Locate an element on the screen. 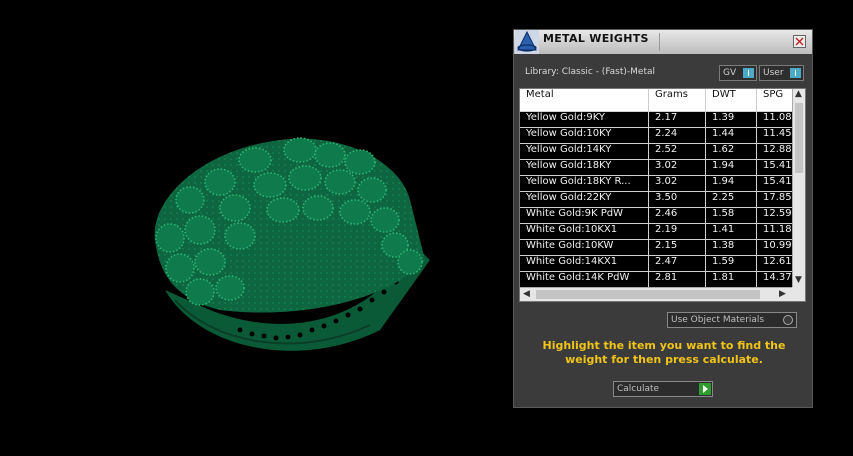  table-header: Metal Grams DWT SPG is located at coordinates (658, 100).